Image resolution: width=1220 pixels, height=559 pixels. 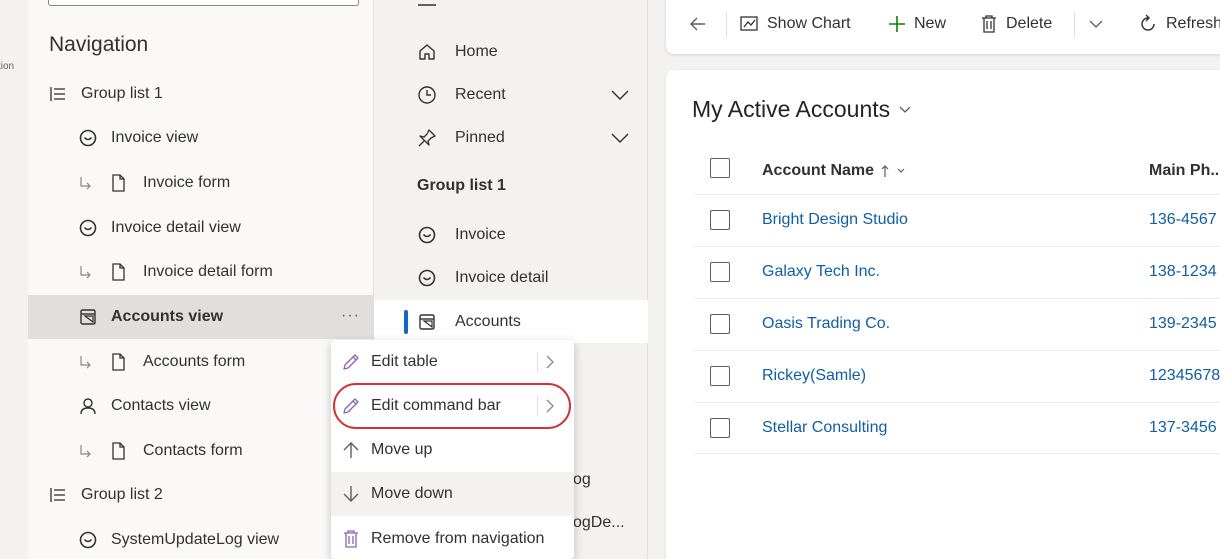 I want to click on pencil-icon, so click(x=351, y=406).